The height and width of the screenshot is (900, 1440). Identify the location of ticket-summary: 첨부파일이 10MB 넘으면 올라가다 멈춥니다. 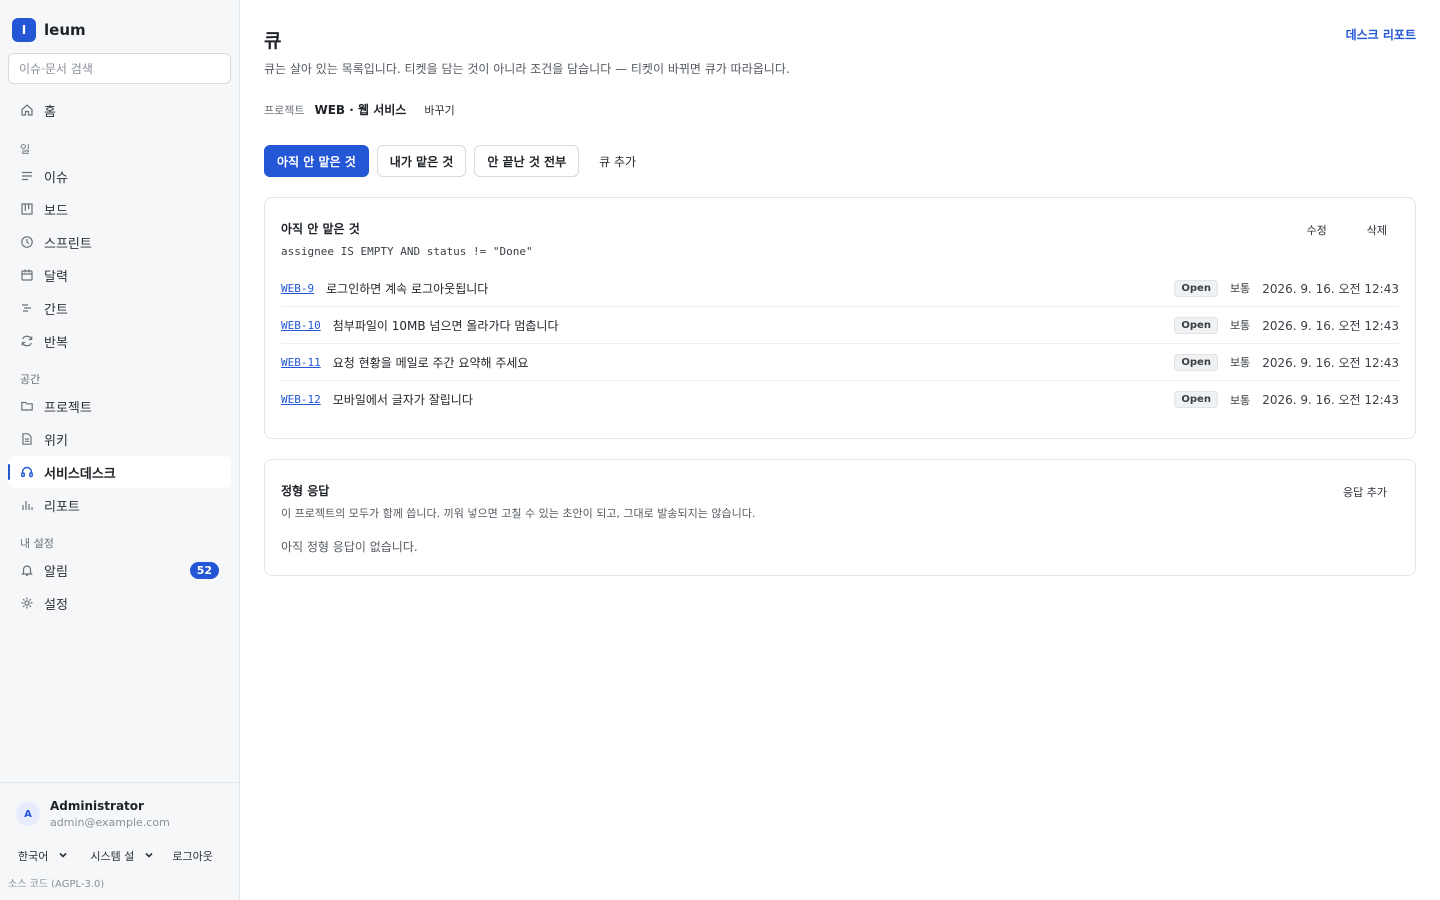
(445, 325).